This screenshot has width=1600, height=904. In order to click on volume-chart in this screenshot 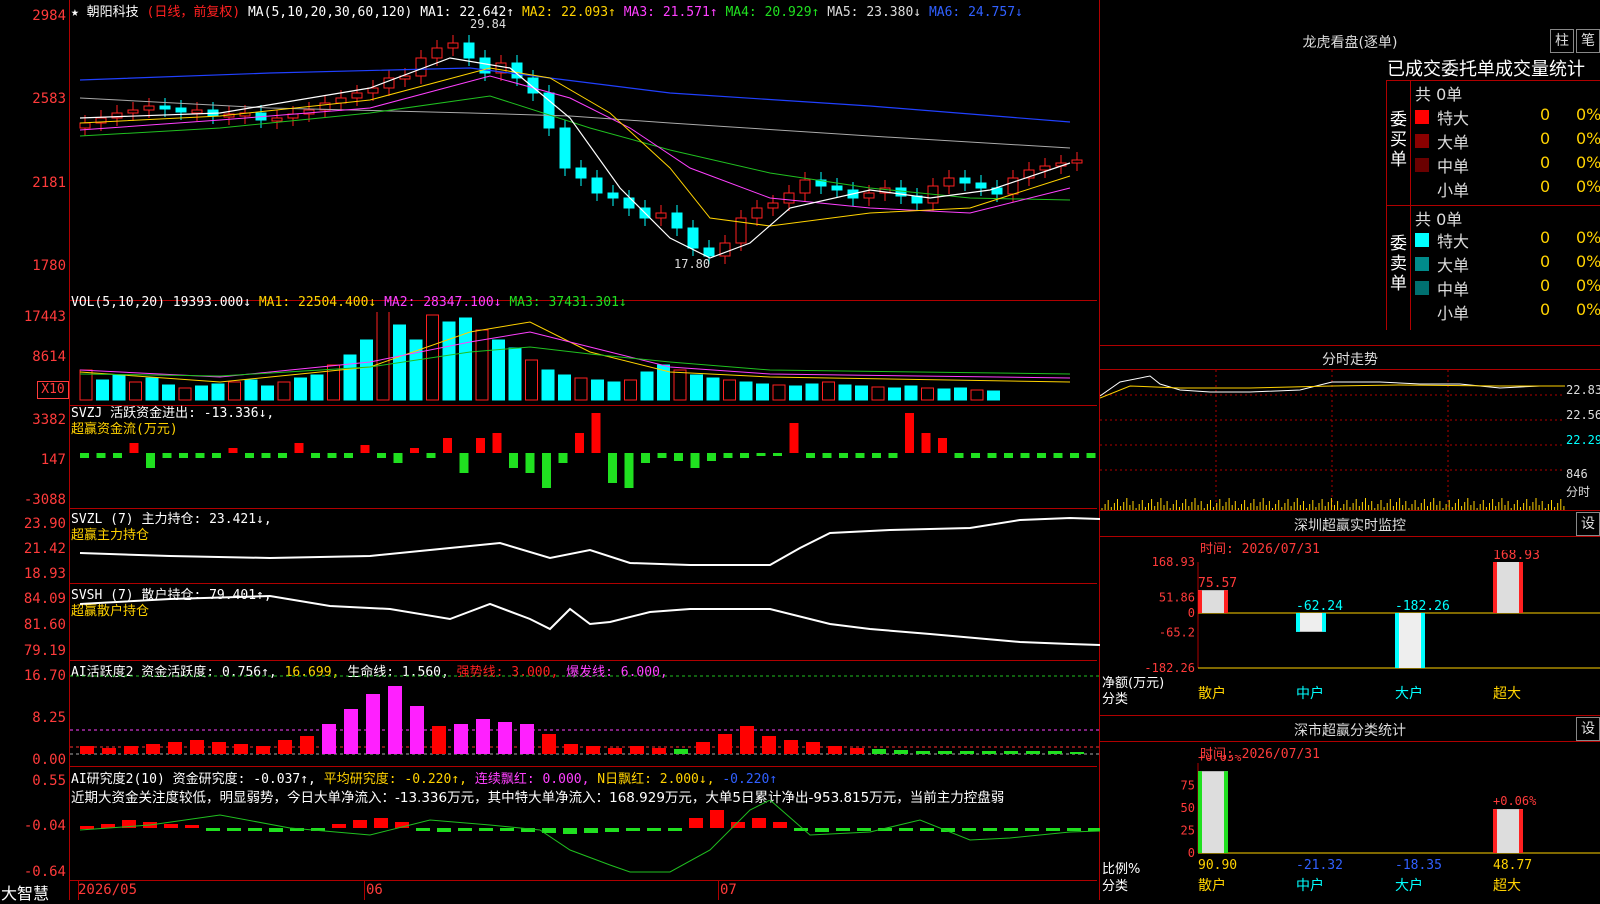, I will do `click(585, 358)`.